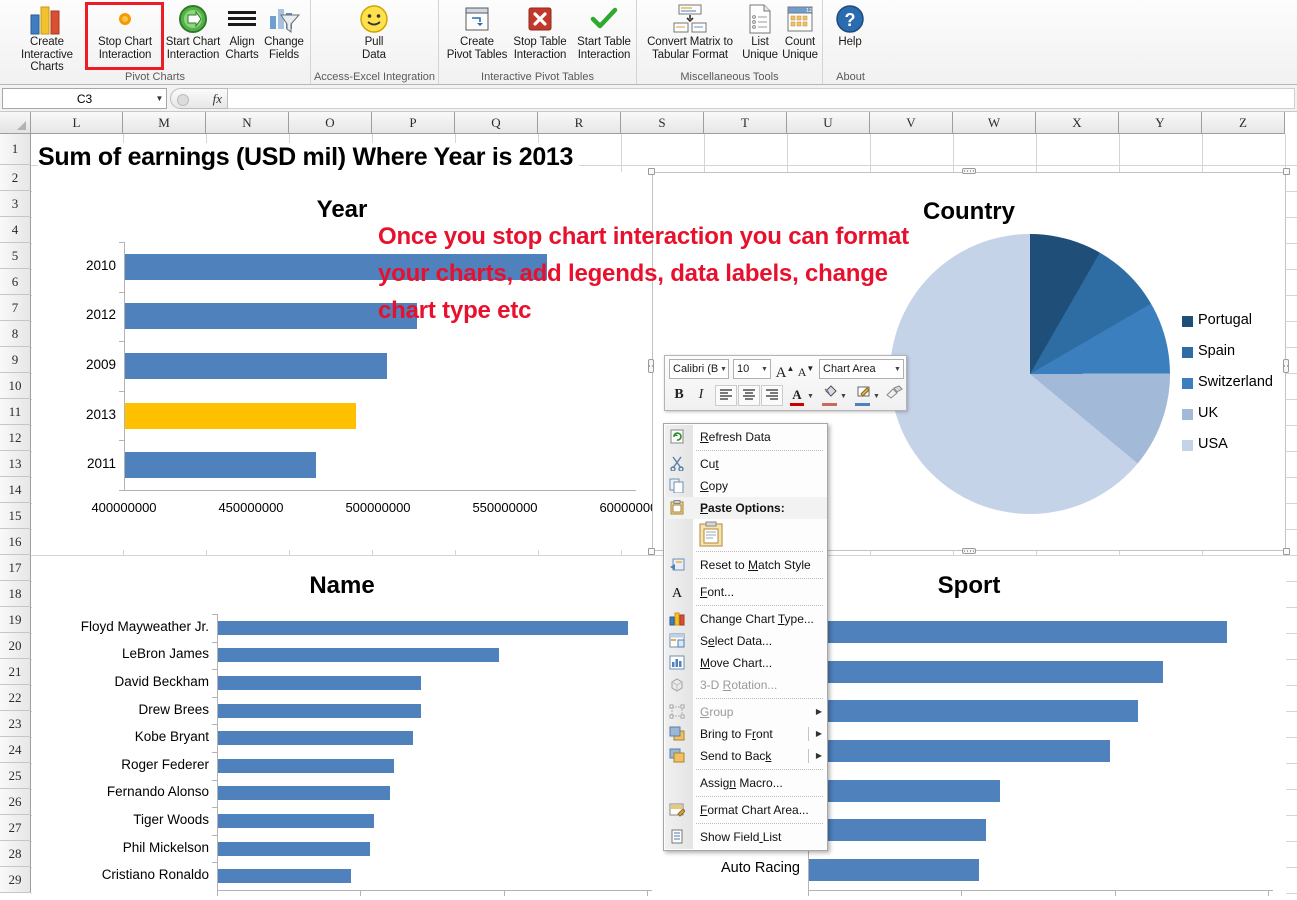 The height and width of the screenshot is (900, 1297). Describe the element at coordinates (294, 848) in the screenshot. I see `bar-phil-mickelson` at that location.